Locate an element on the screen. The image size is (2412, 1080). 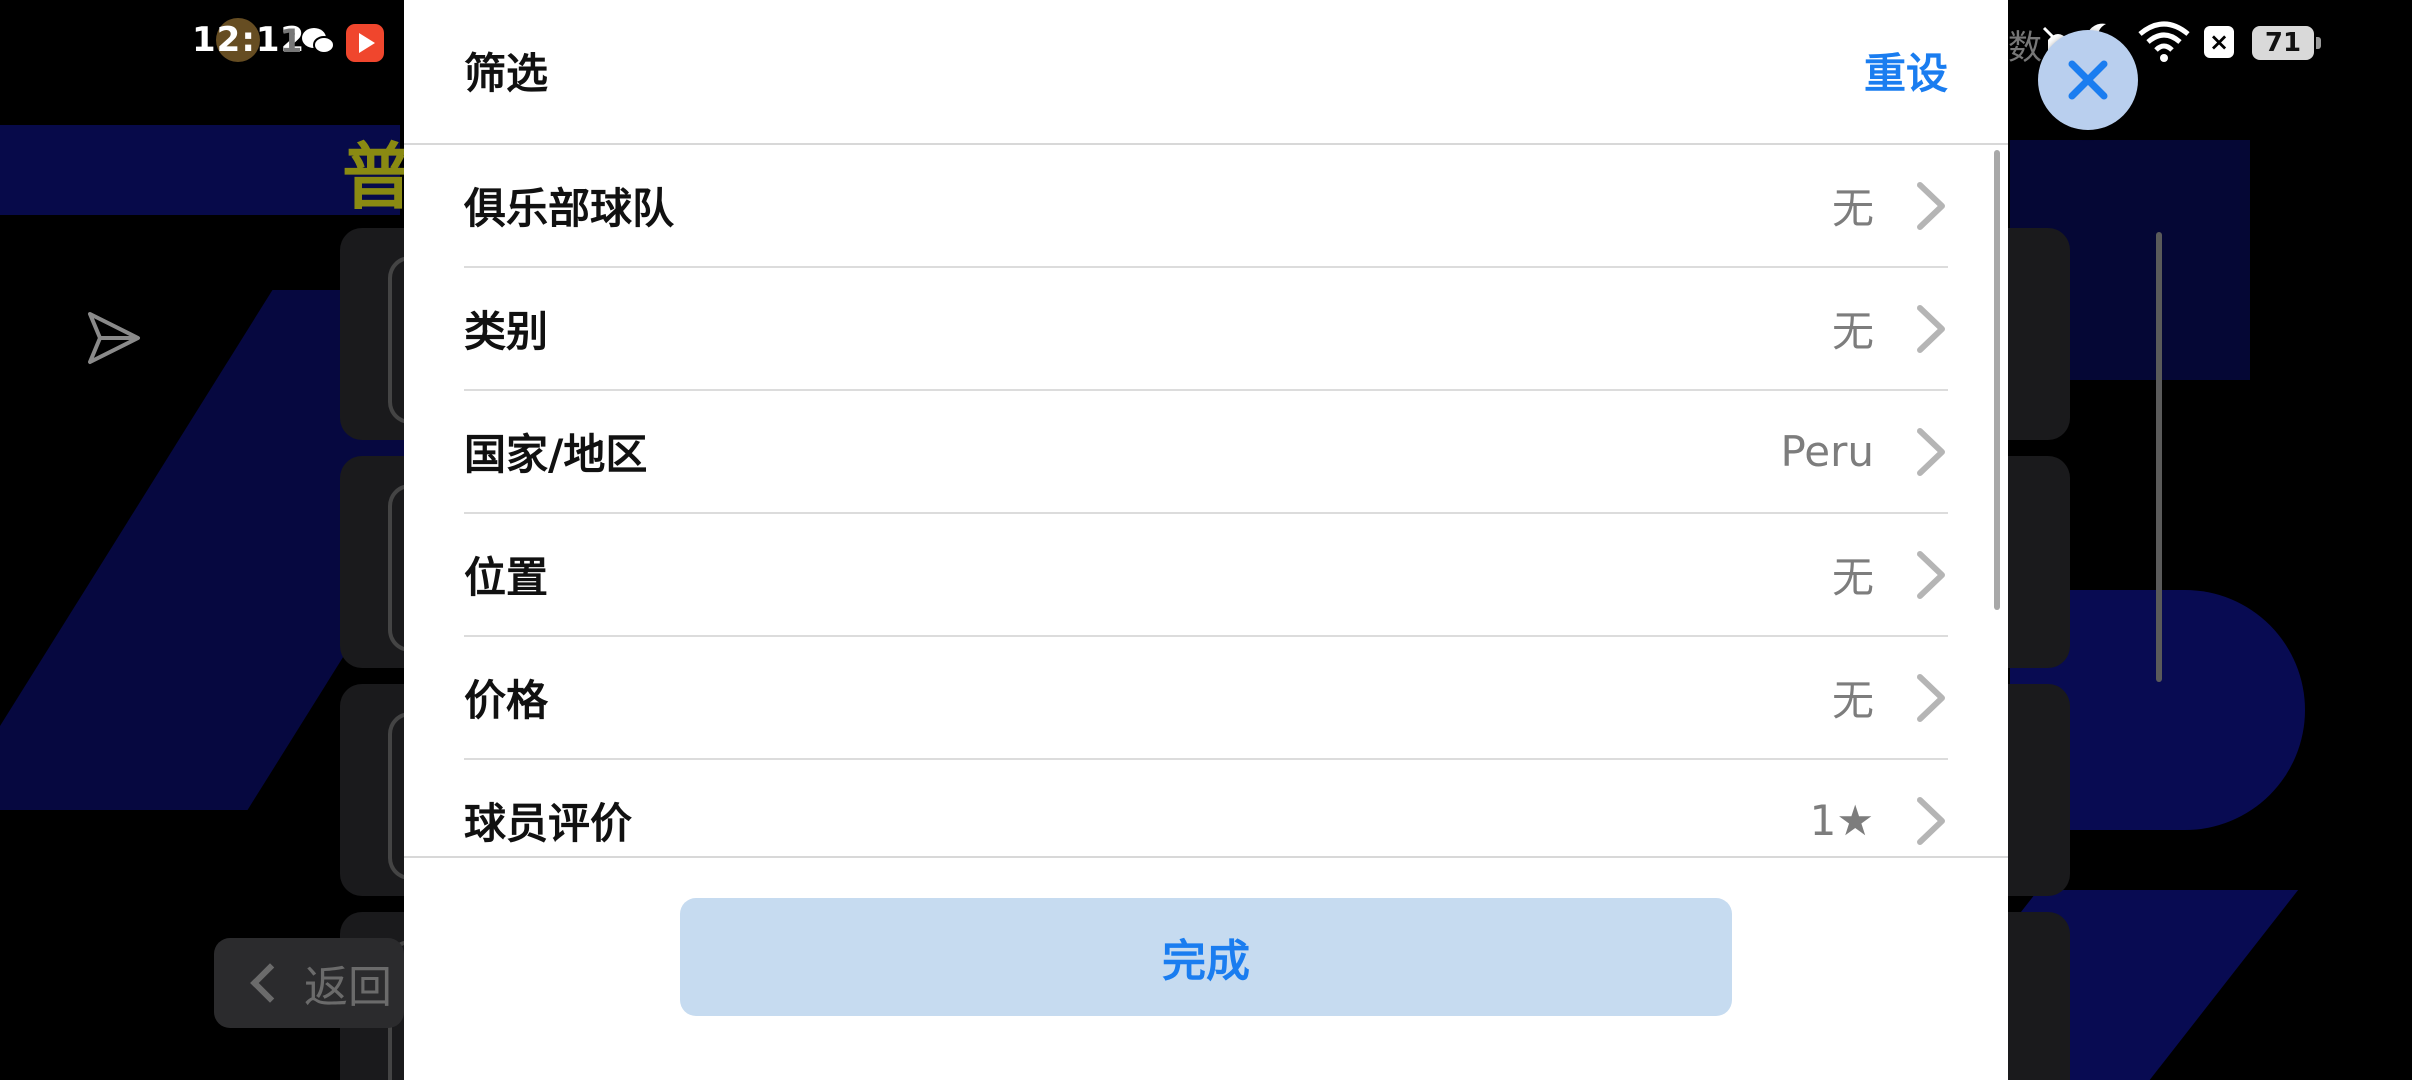
back-button: 返回 is located at coordinates (309, 983).